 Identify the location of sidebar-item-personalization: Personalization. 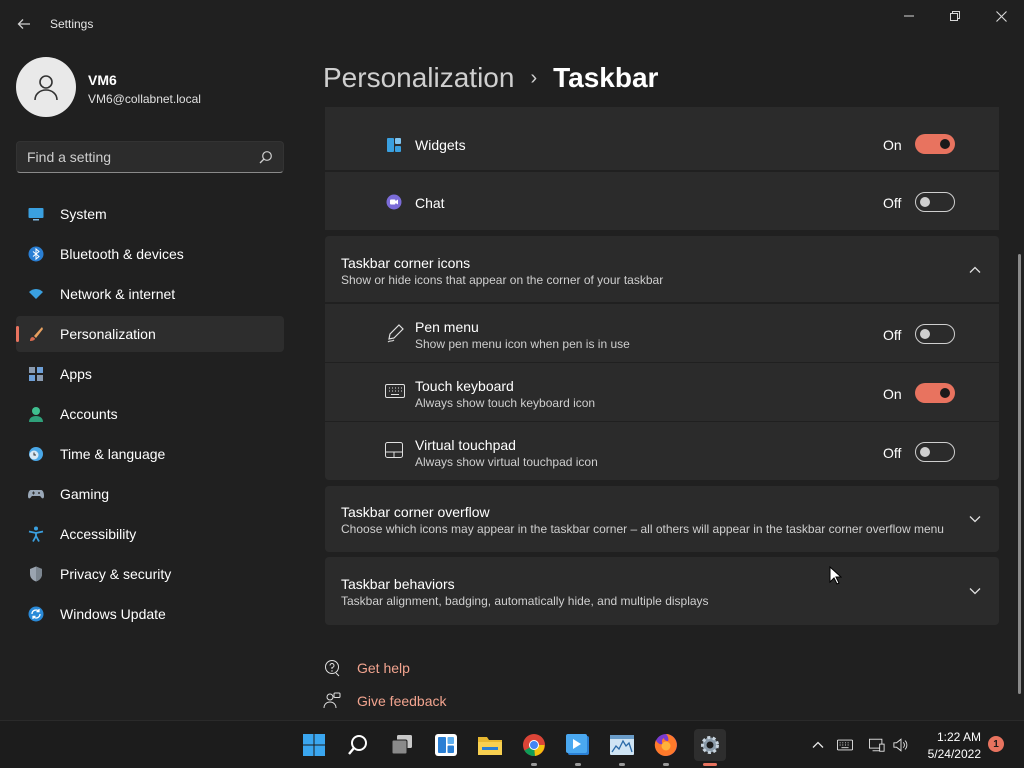
(150, 334).